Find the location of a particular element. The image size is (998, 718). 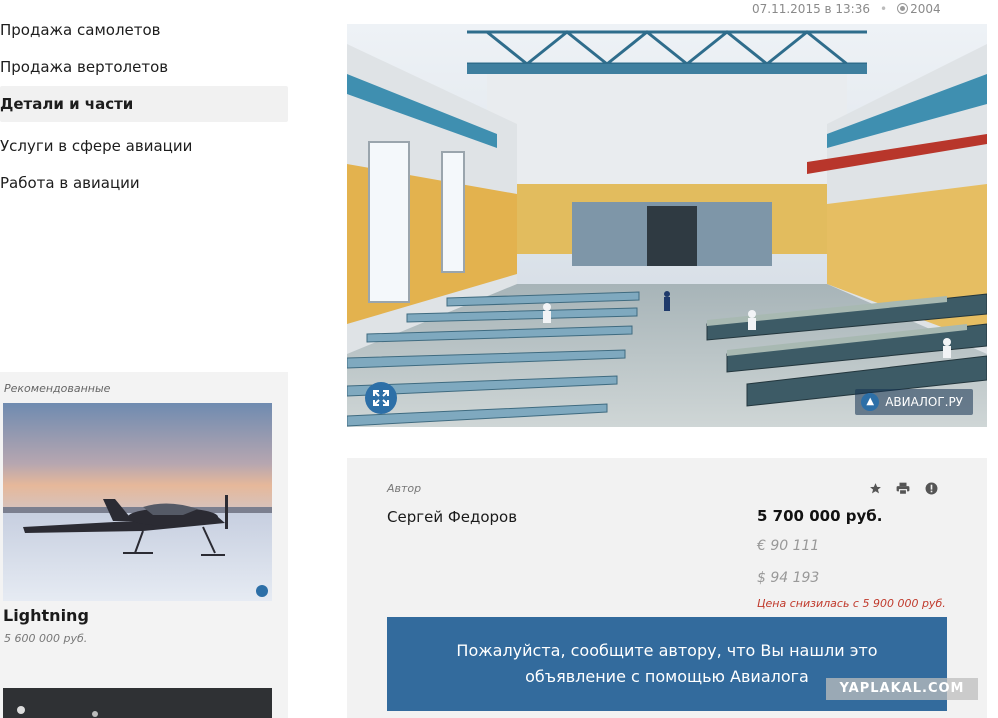

price-usd: $ 94 193 is located at coordinates (788, 578).